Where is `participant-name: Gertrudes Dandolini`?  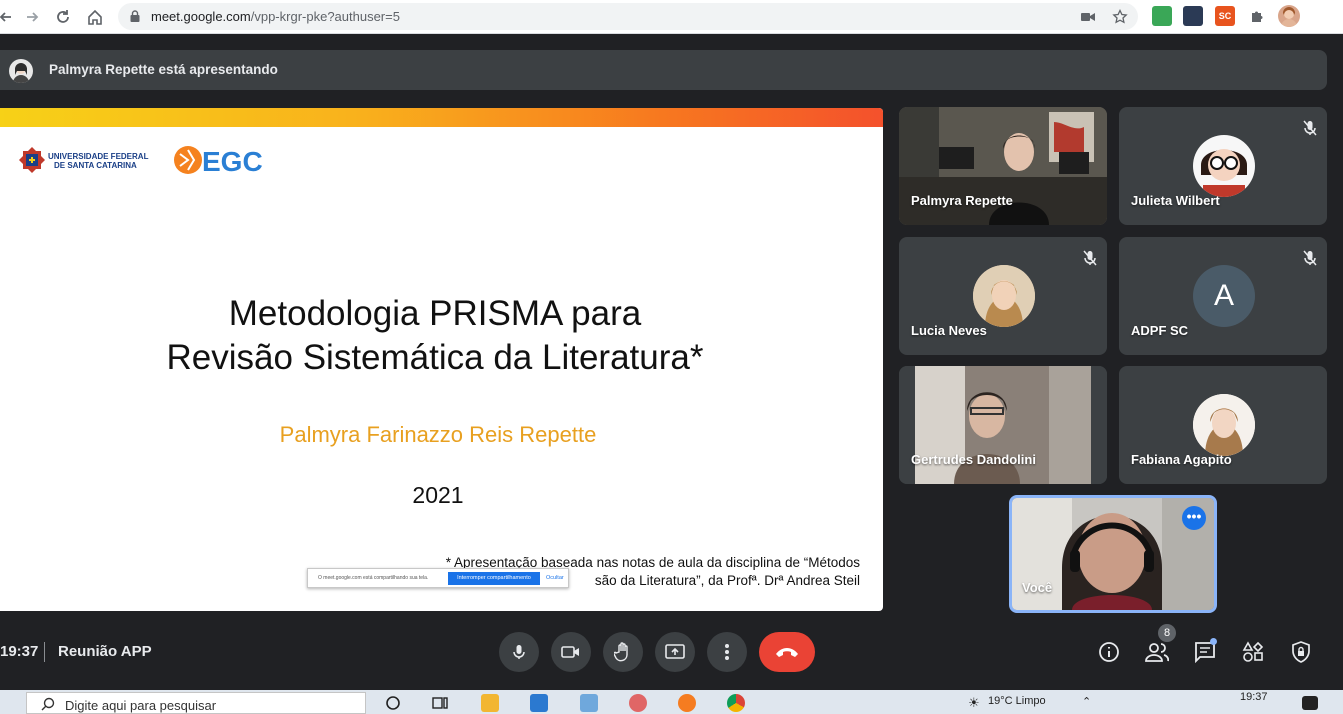 participant-name: Gertrudes Dandolini is located at coordinates (973, 459).